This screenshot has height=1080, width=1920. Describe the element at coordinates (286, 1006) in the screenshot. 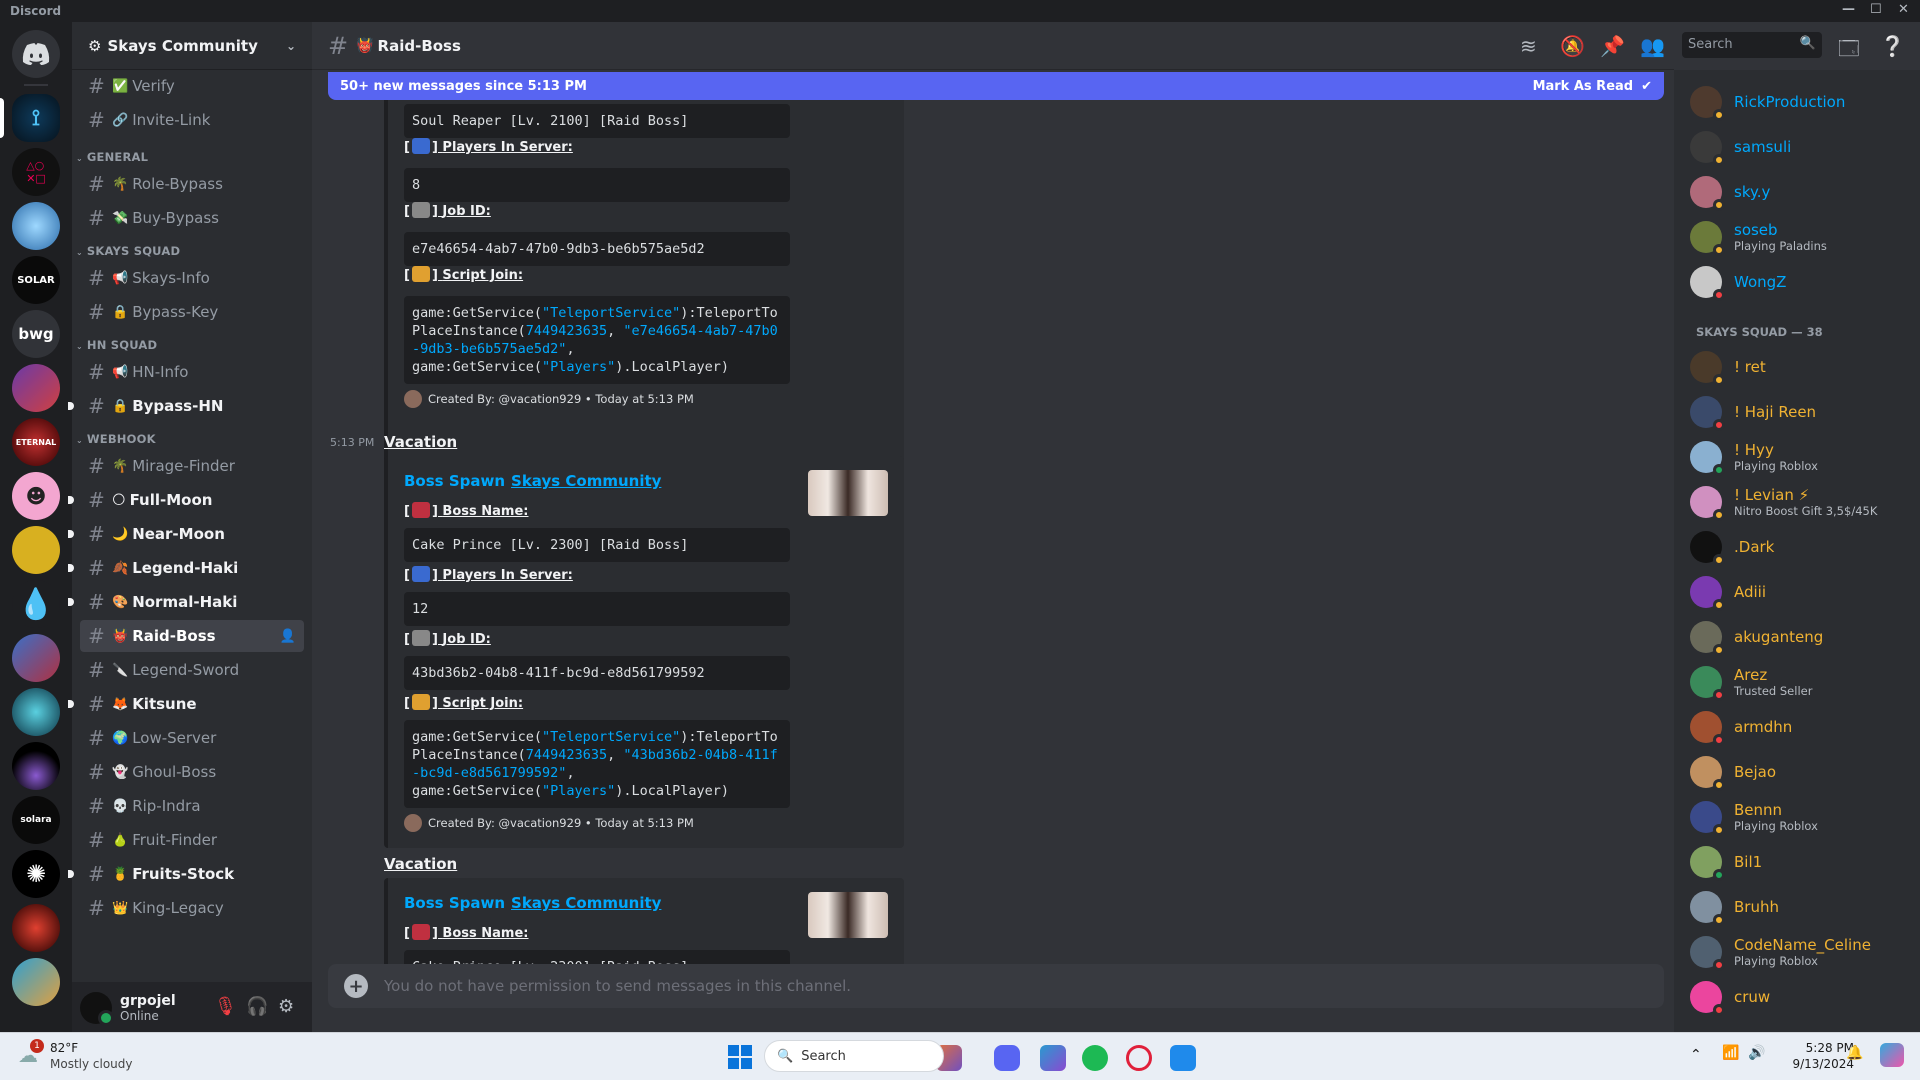

I see `gear-icon: ⚙` at that location.